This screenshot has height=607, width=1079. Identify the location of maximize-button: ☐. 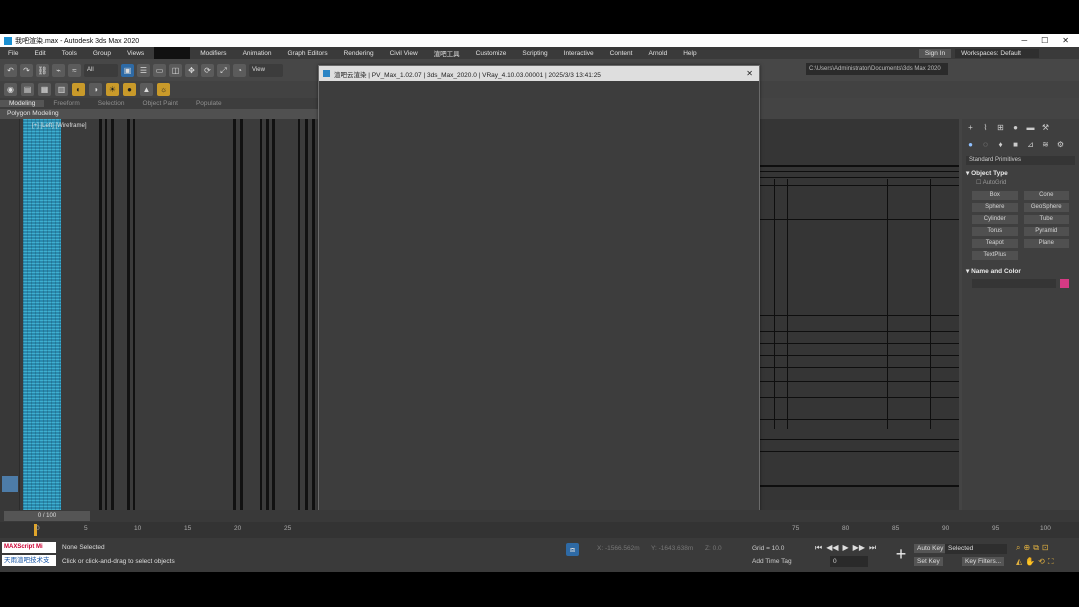
(1044, 40).